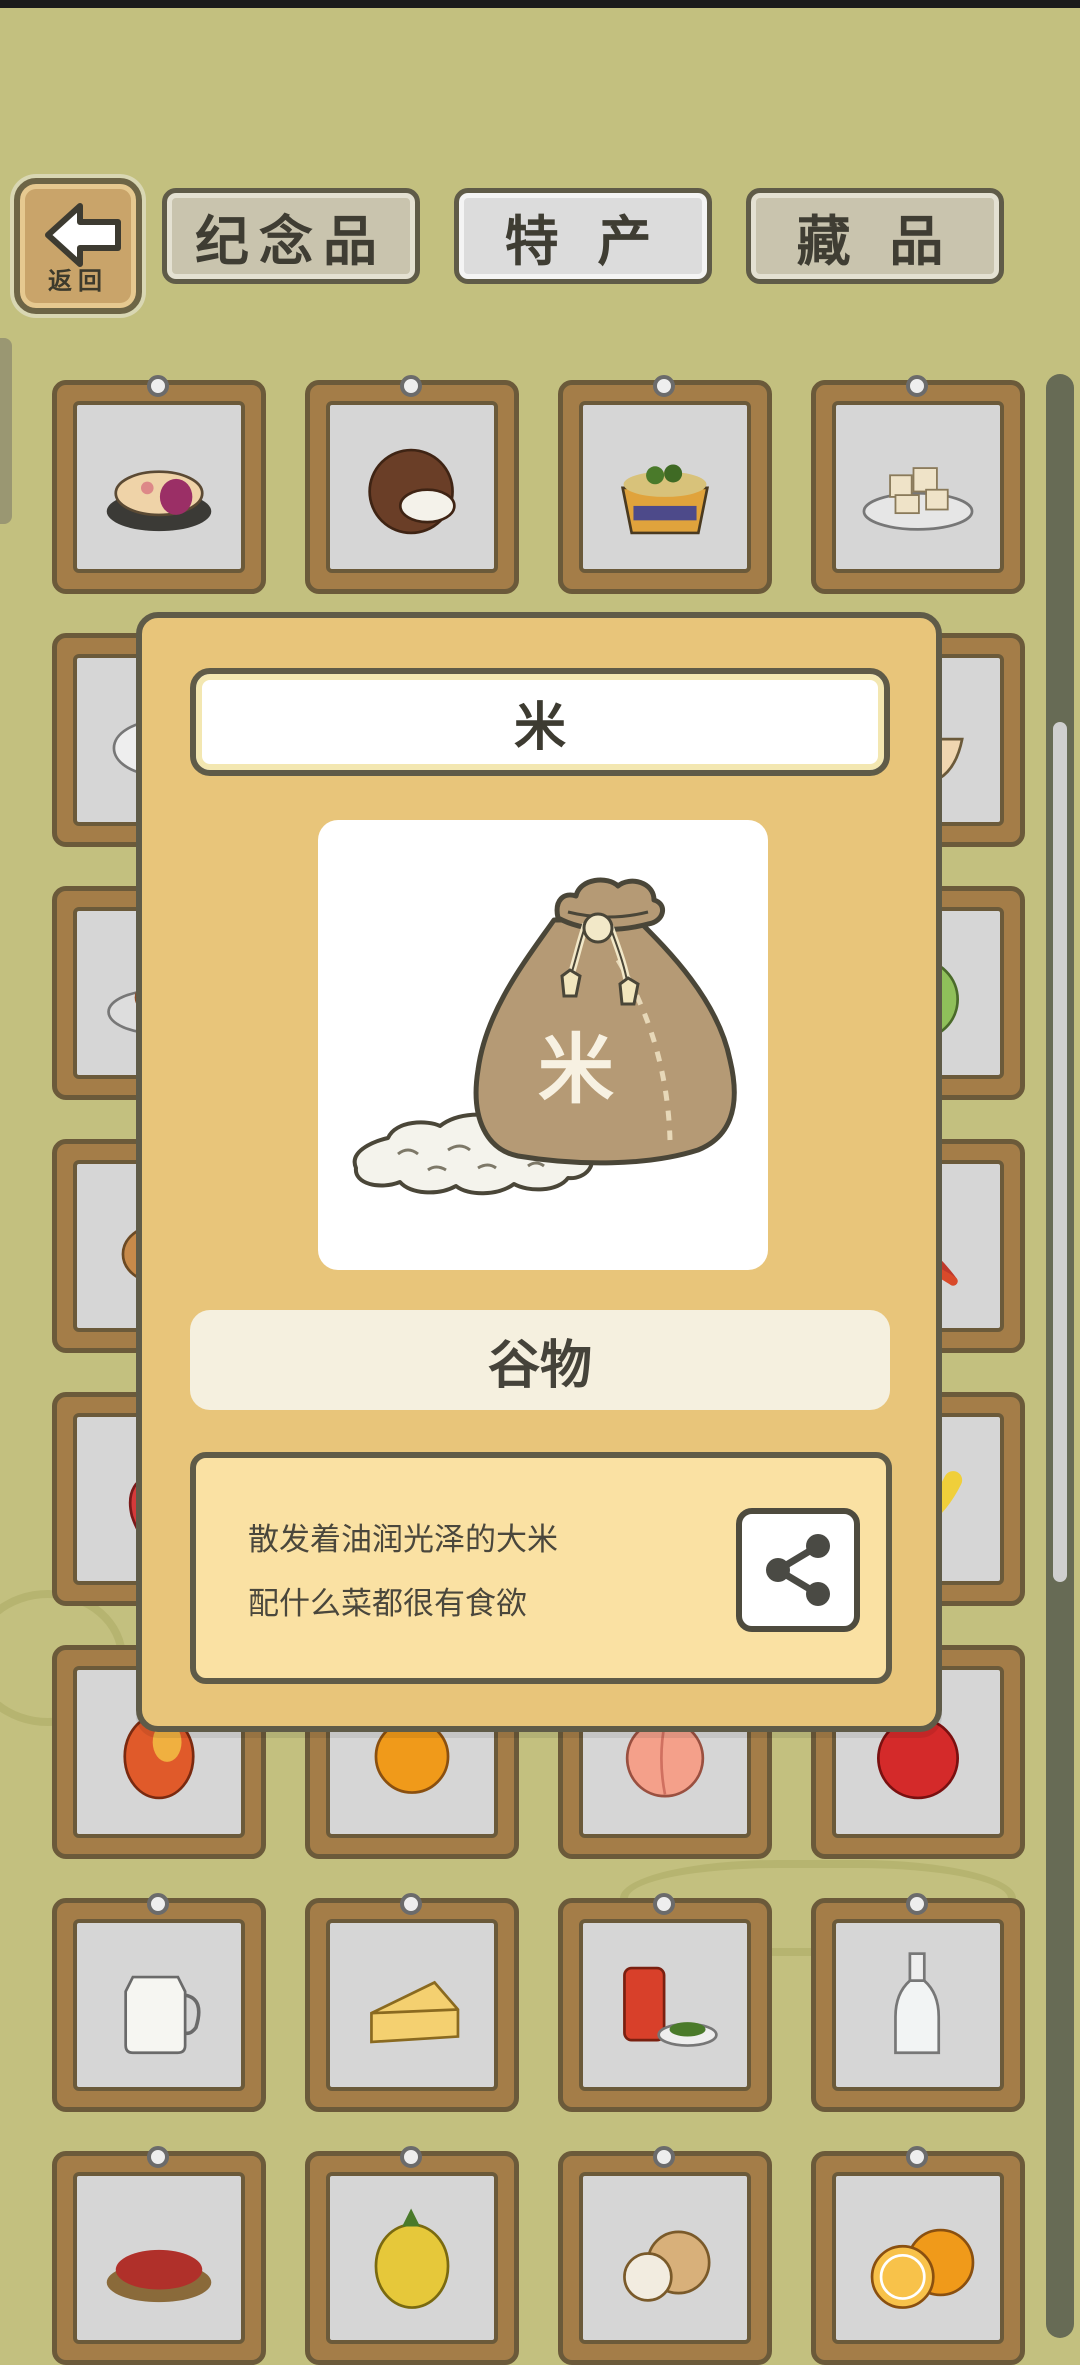 The width and height of the screenshot is (1080, 2365). What do you see at coordinates (387, 1604) in the screenshot?
I see `description-line-2: 配什么菜都很有食欲` at bounding box center [387, 1604].